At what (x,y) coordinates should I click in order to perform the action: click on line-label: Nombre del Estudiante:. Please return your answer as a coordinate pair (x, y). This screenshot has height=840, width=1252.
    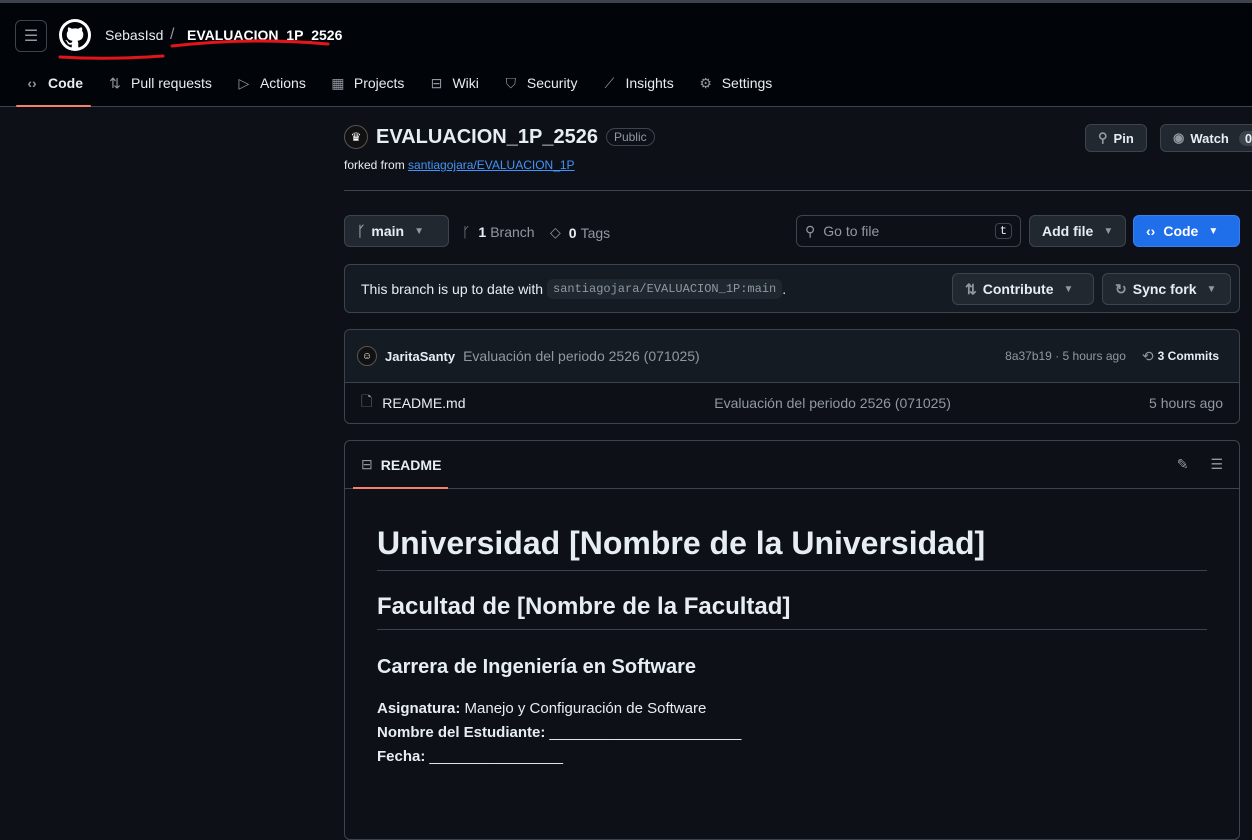
    Looking at the image, I should click on (461, 732).